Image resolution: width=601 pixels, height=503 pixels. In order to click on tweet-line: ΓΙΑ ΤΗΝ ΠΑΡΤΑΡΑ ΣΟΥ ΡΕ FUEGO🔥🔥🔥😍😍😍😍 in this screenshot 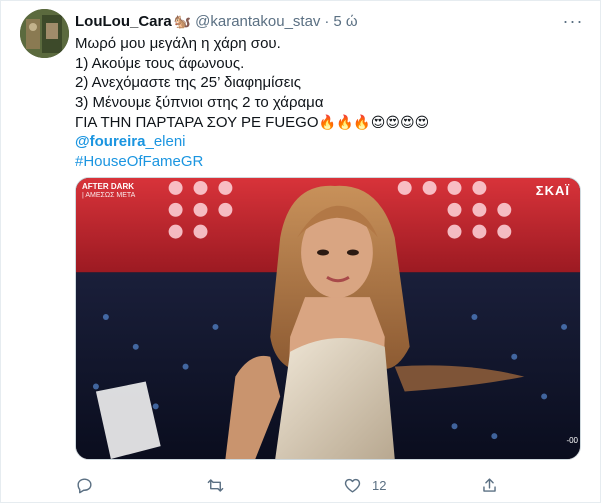, I will do `click(325, 123)`.